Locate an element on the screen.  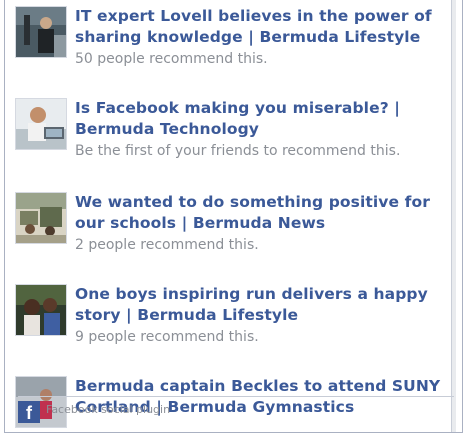
recommend-count: 2 people recommend this. is located at coordinates (167, 245).